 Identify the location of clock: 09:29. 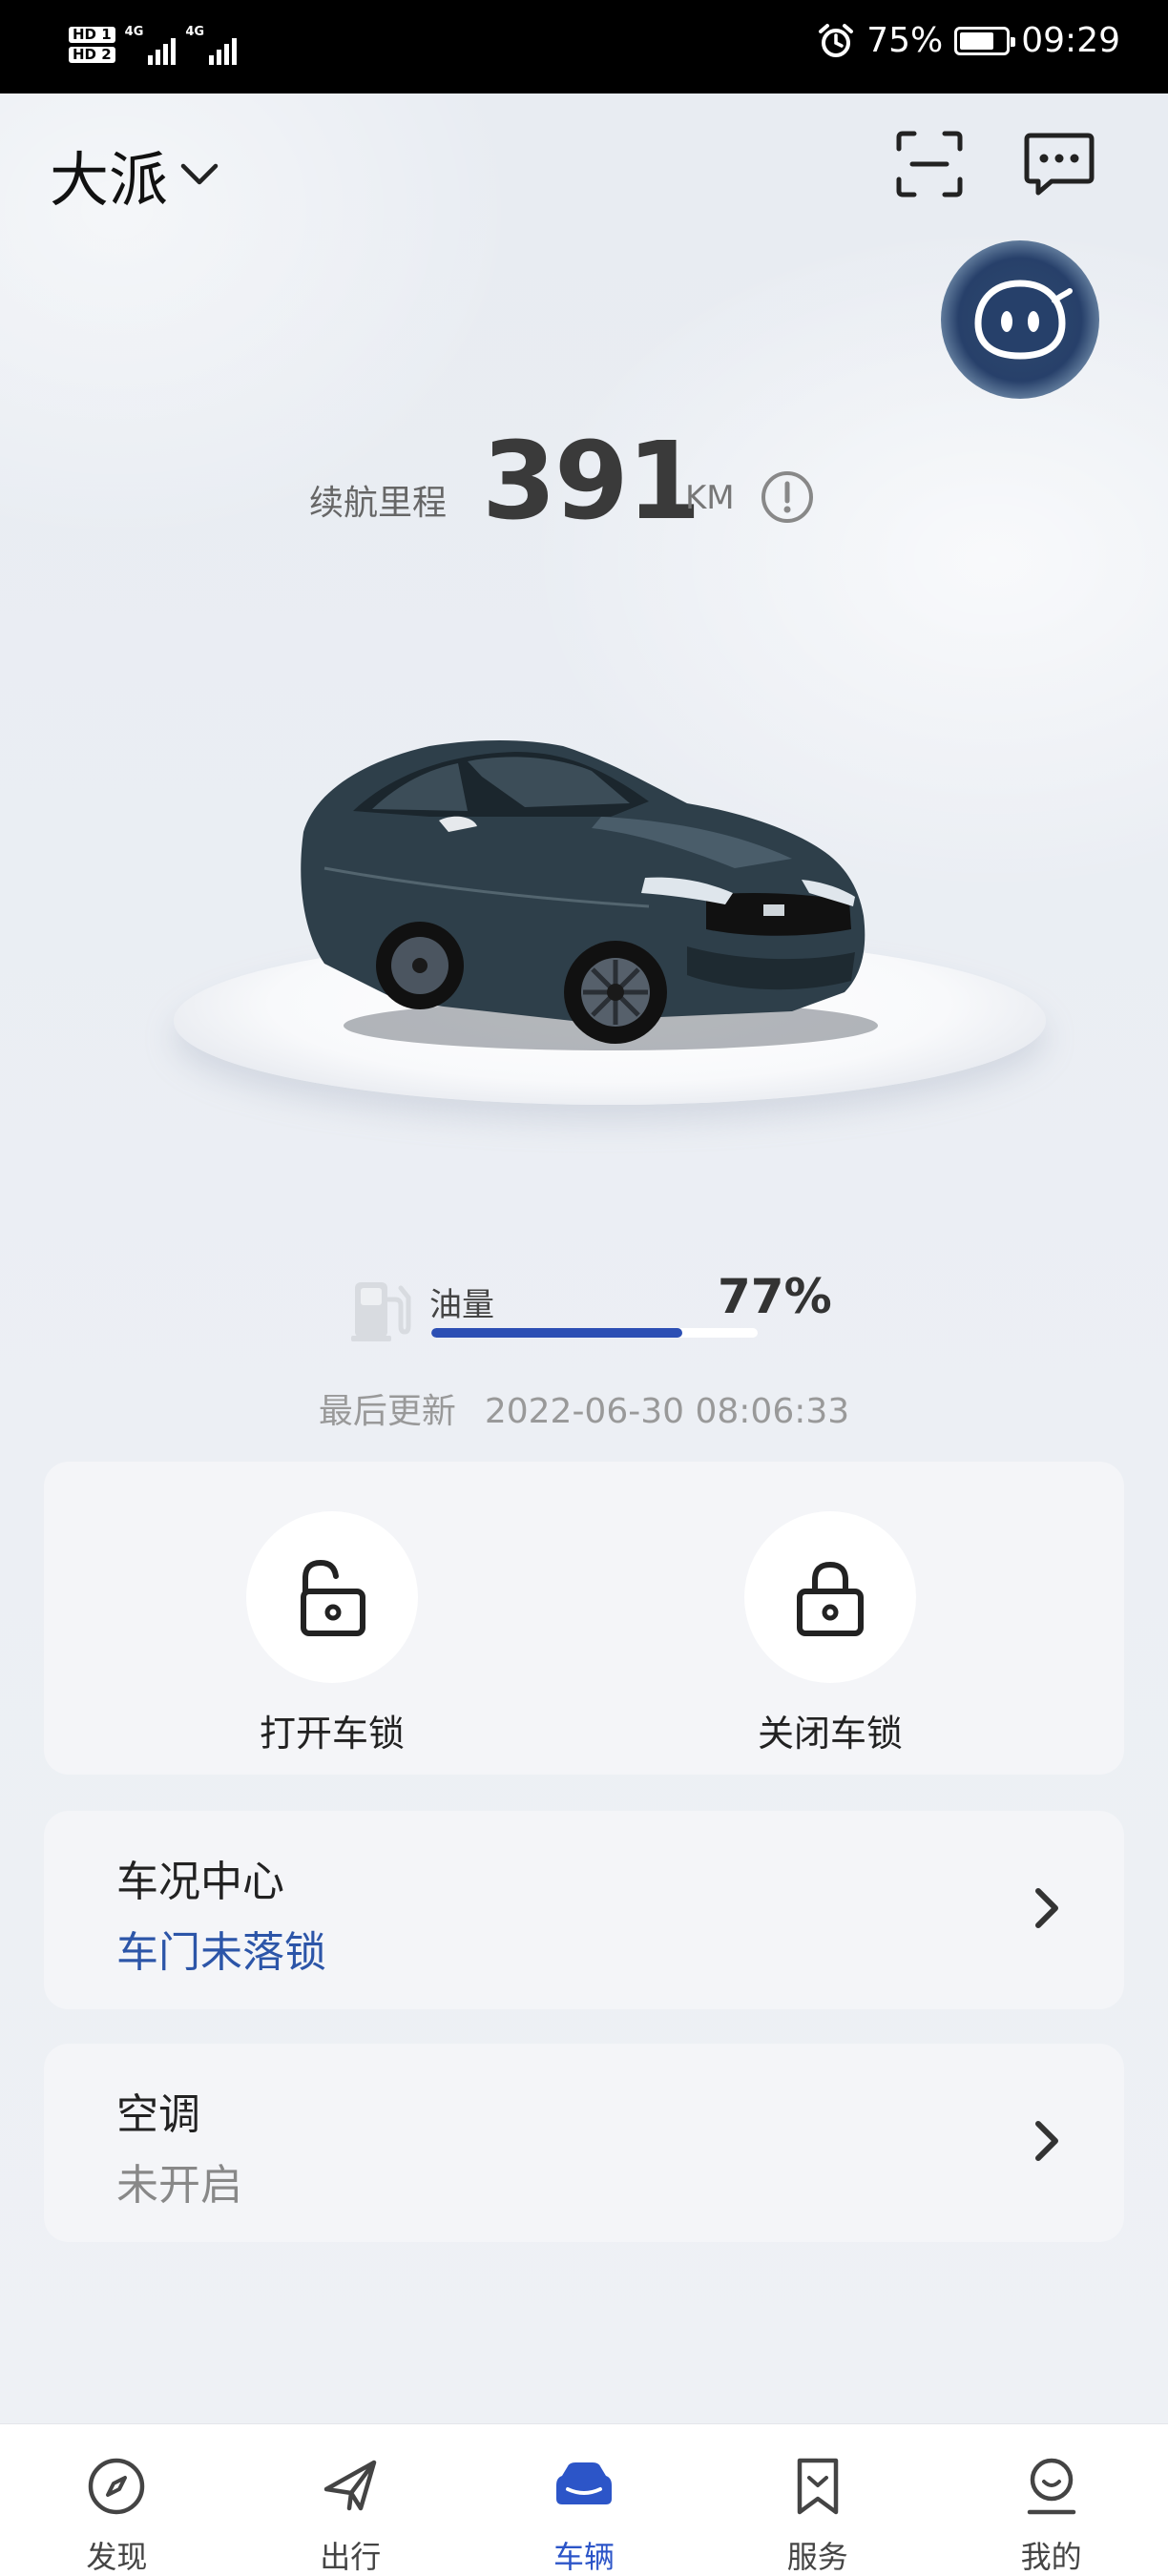
(1070, 40).